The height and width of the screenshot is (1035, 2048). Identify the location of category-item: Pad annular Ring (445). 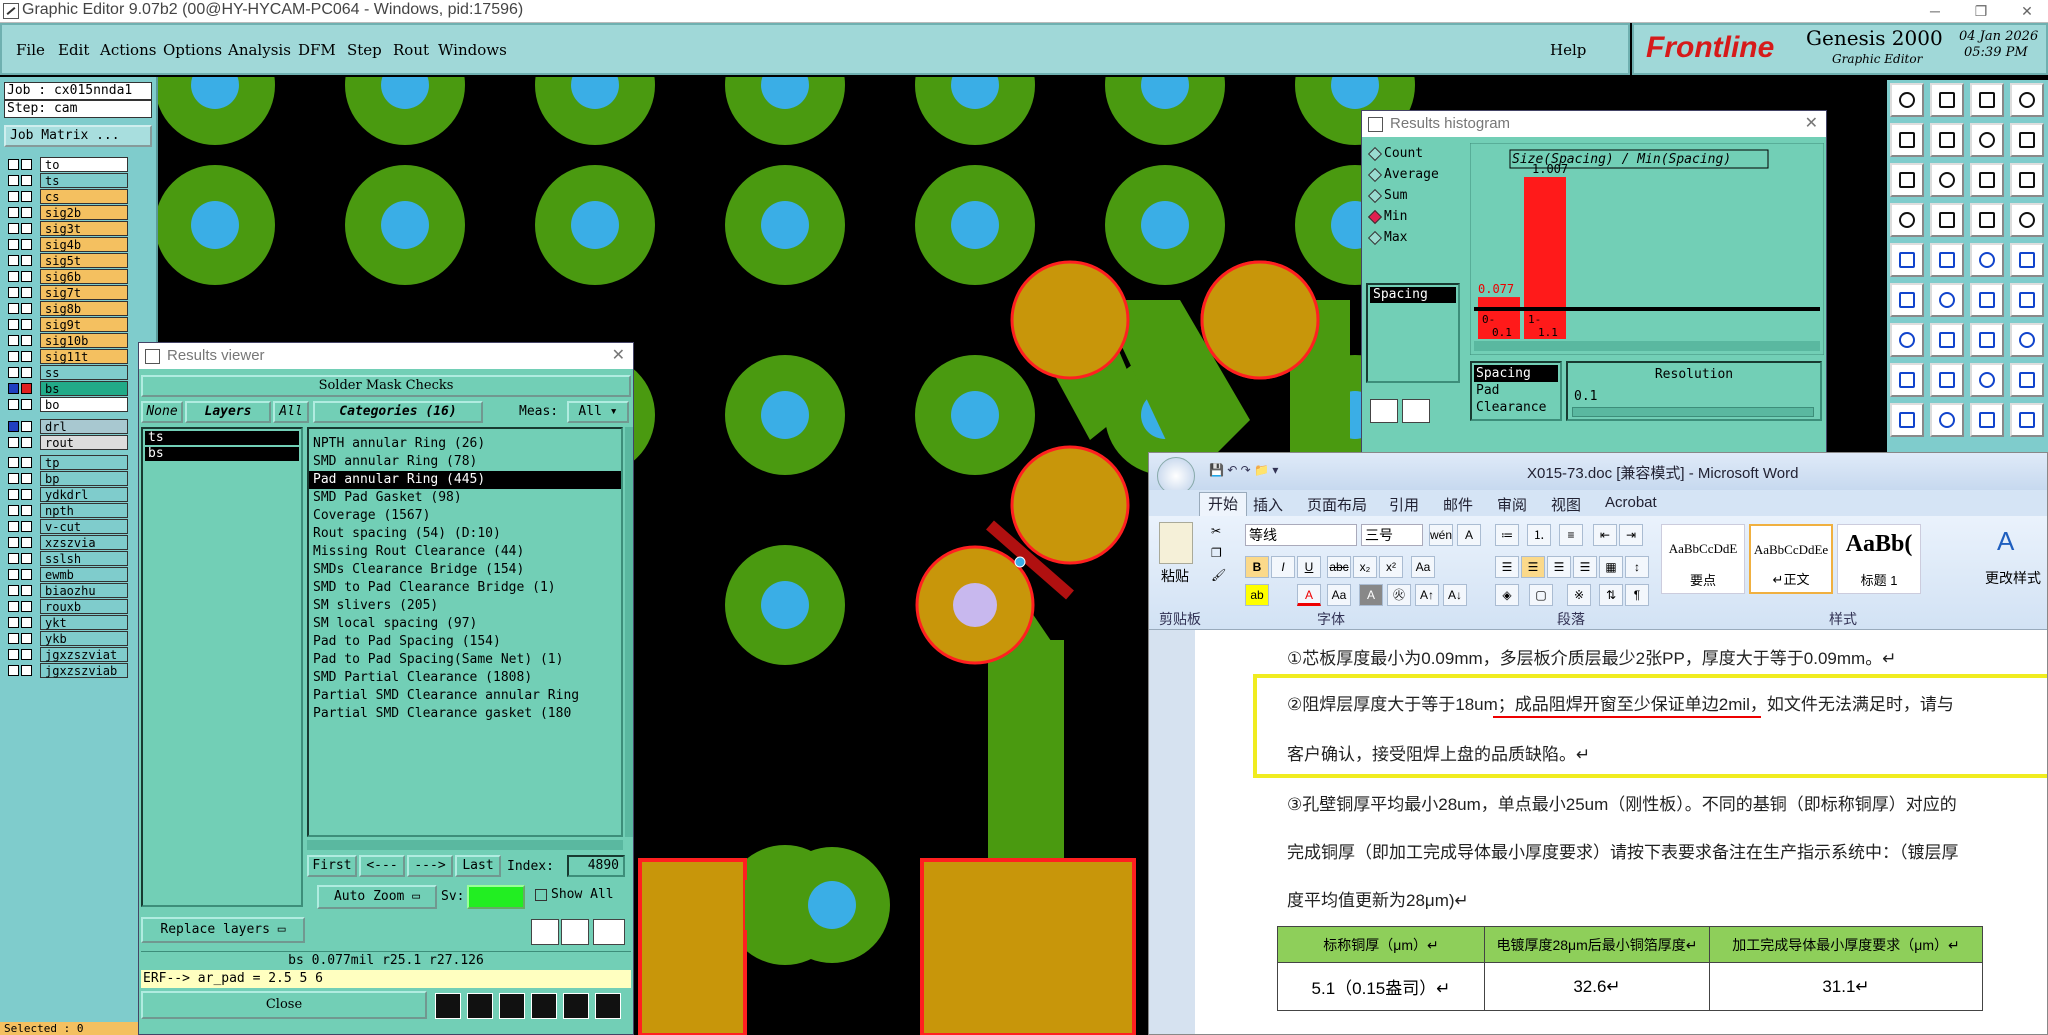
(465, 480).